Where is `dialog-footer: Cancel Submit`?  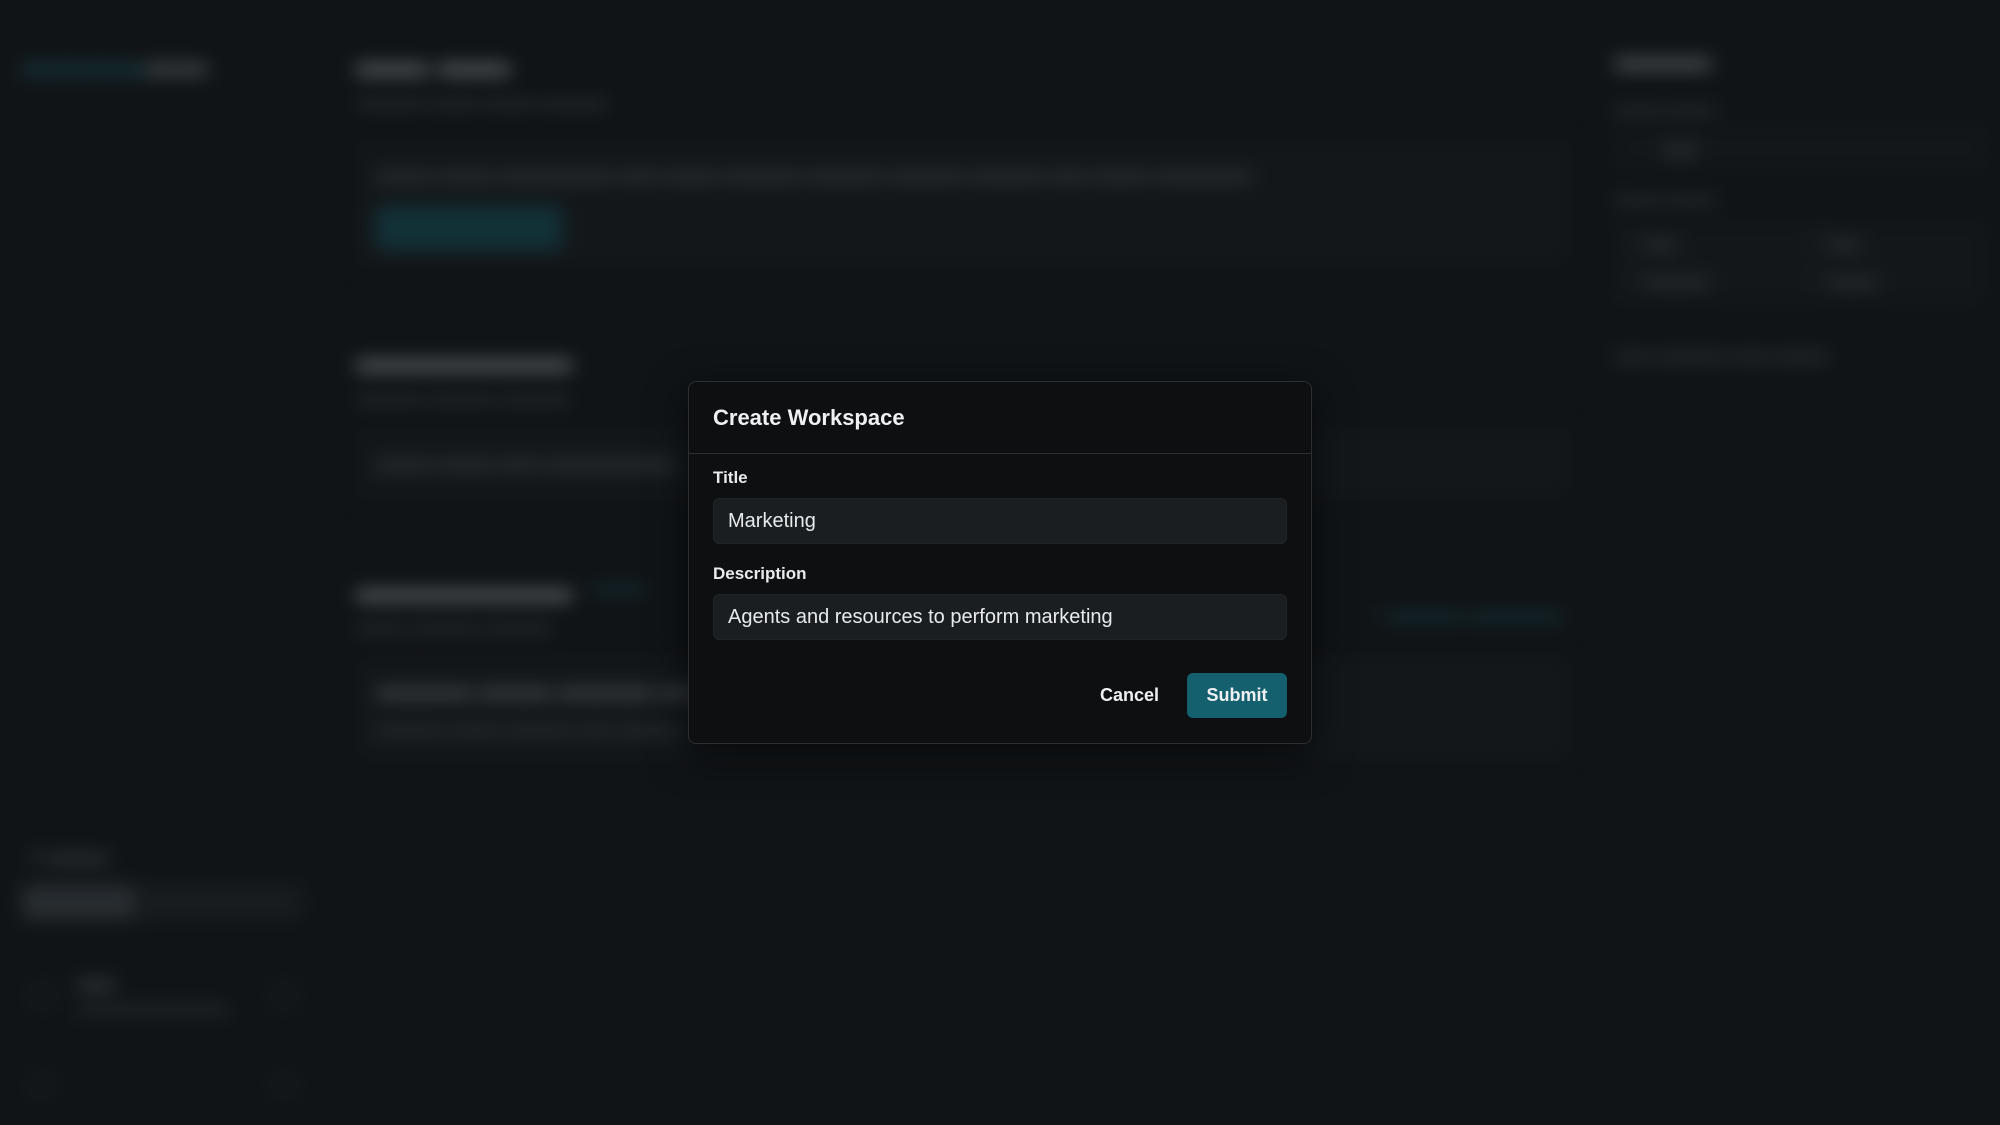 dialog-footer: Cancel Submit is located at coordinates (1193, 695).